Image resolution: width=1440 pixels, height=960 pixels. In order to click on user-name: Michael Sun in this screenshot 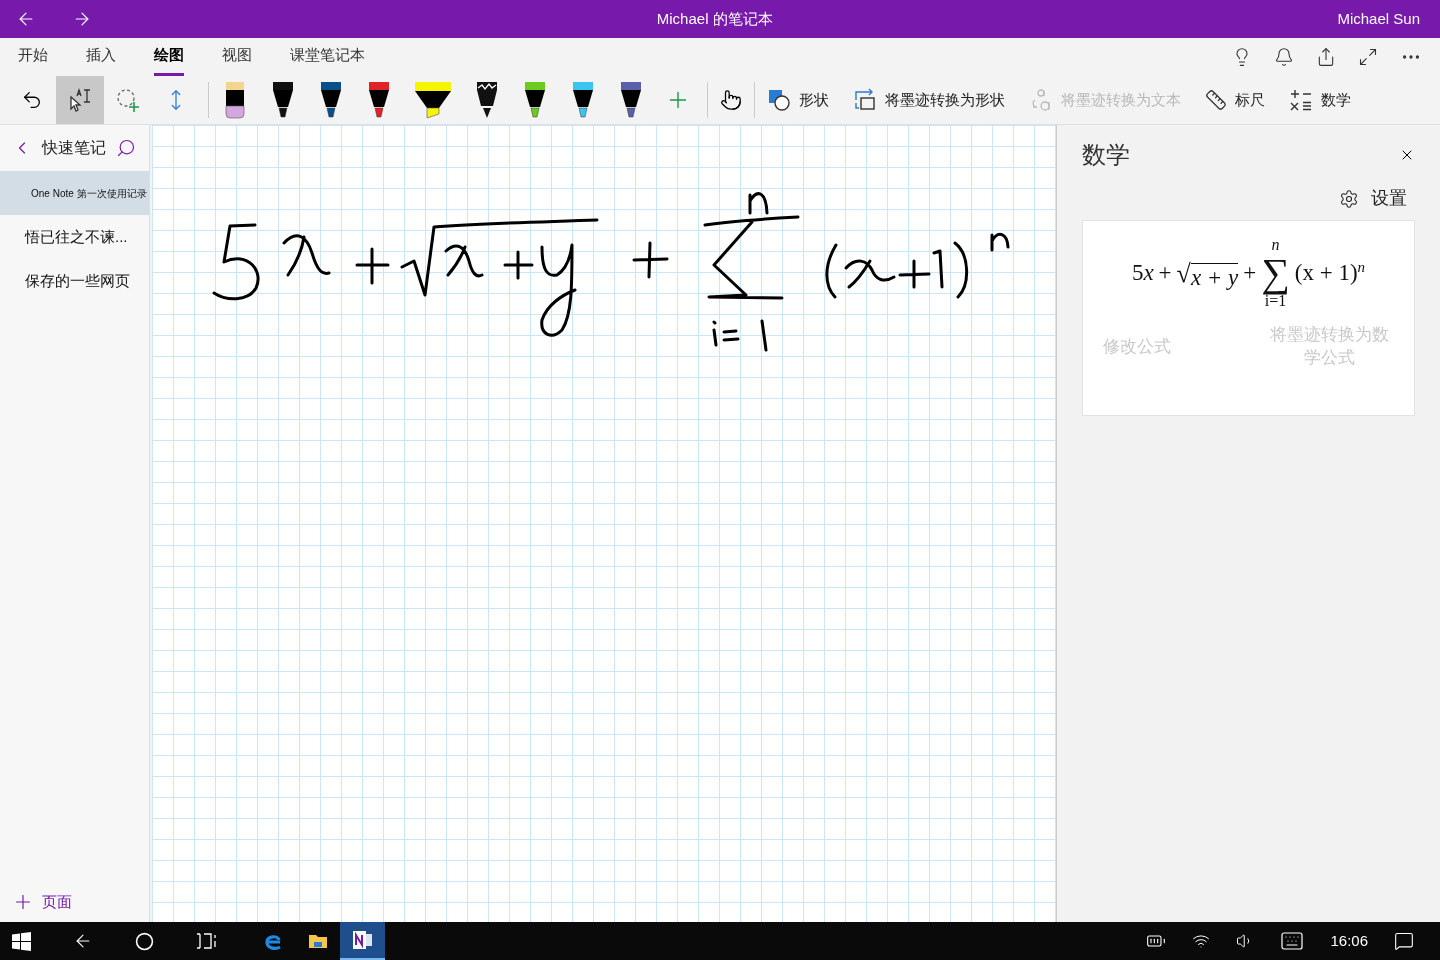, I will do `click(1380, 19)`.